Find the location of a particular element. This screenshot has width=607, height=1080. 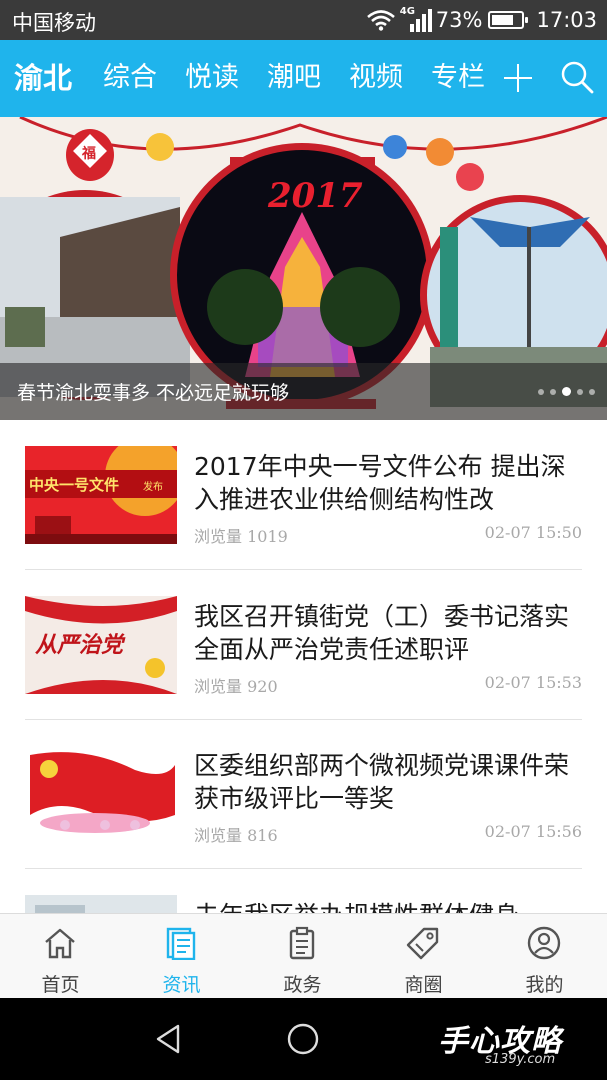

carousel-indicator is located at coordinates (566, 391).